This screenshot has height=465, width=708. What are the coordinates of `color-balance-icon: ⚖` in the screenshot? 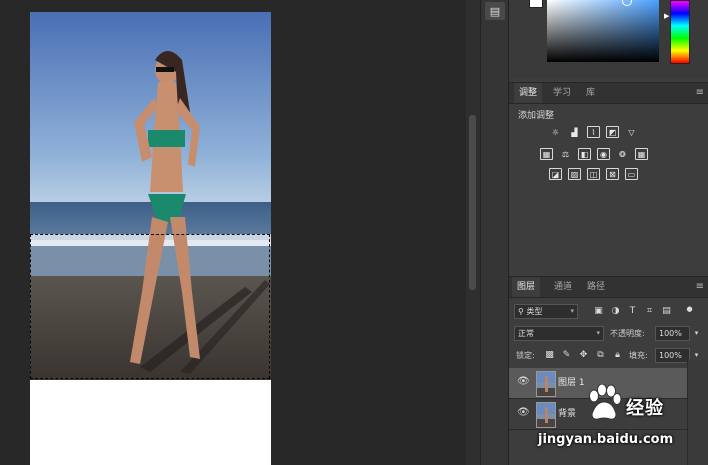 It's located at (565, 154).